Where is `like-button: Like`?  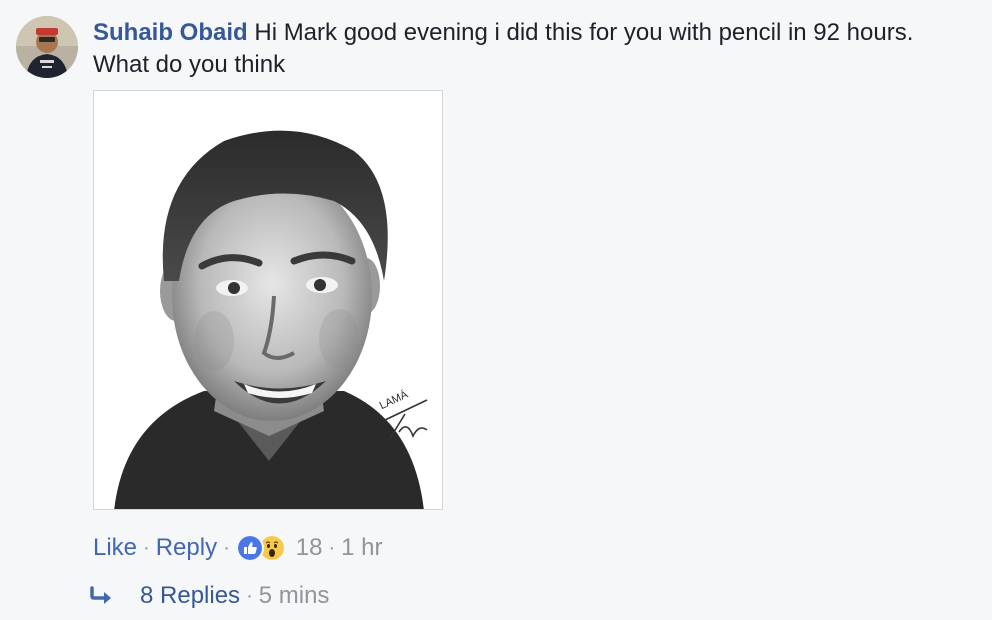
like-button: Like is located at coordinates (115, 548).